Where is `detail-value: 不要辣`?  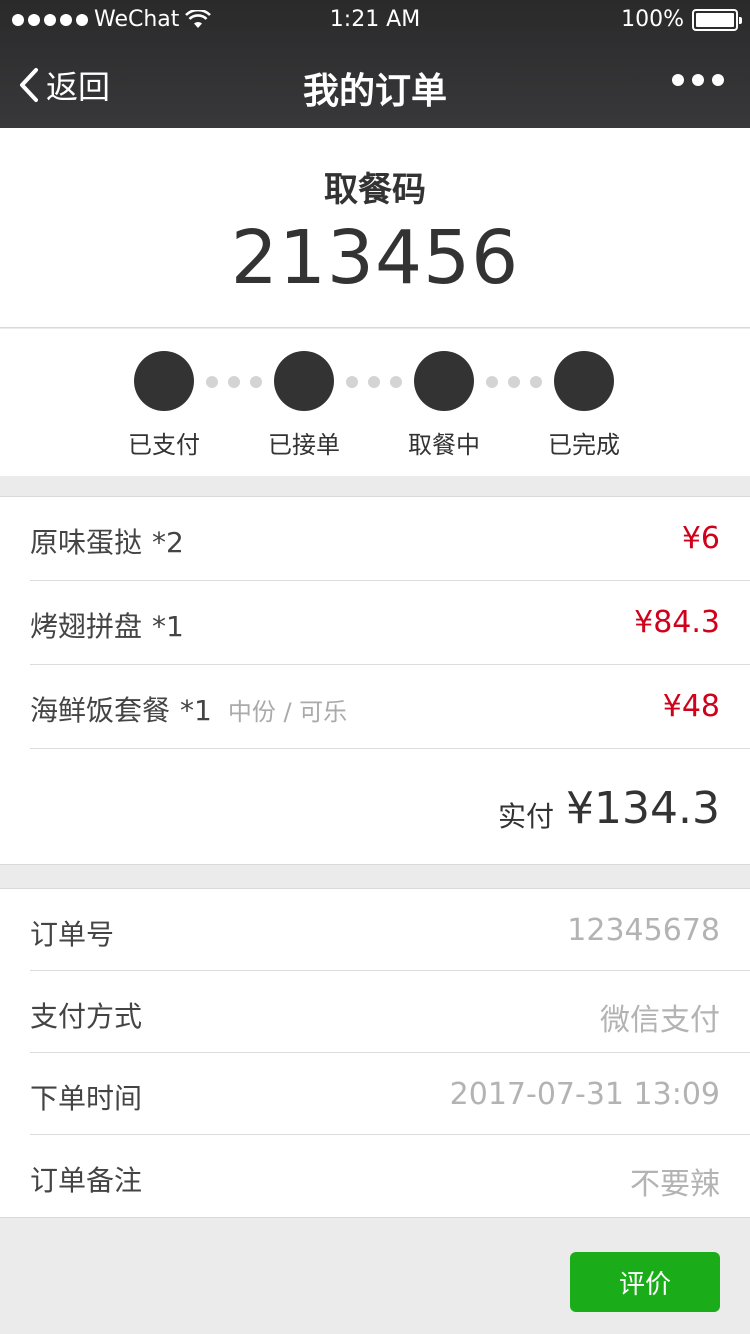
detail-value: 不要辣 is located at coordinates (675, 1184).